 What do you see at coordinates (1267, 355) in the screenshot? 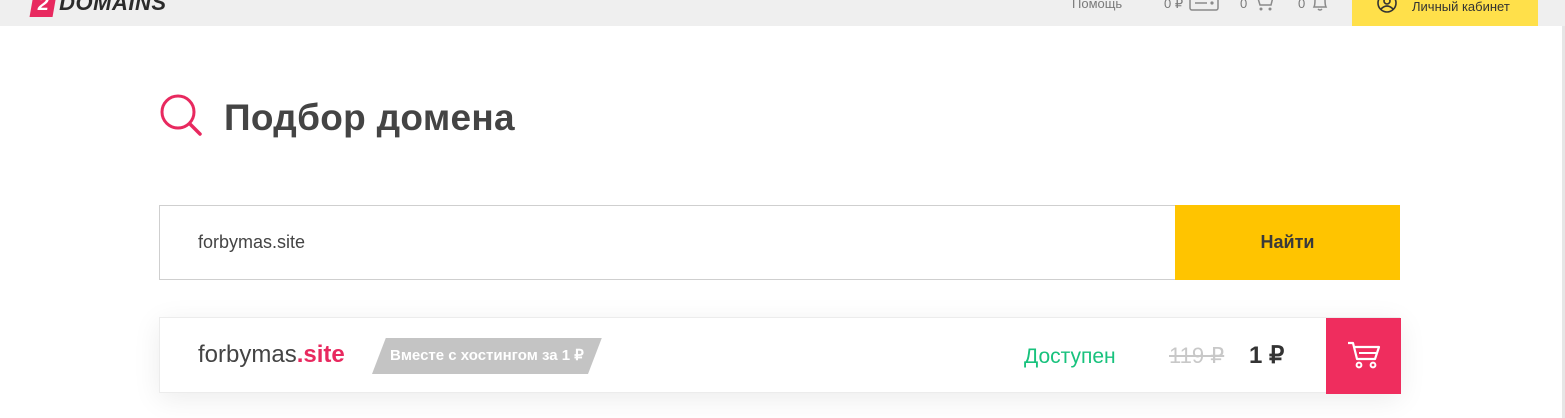
I see `new-price: 1 ₽` at bounding box center [1267, 355].